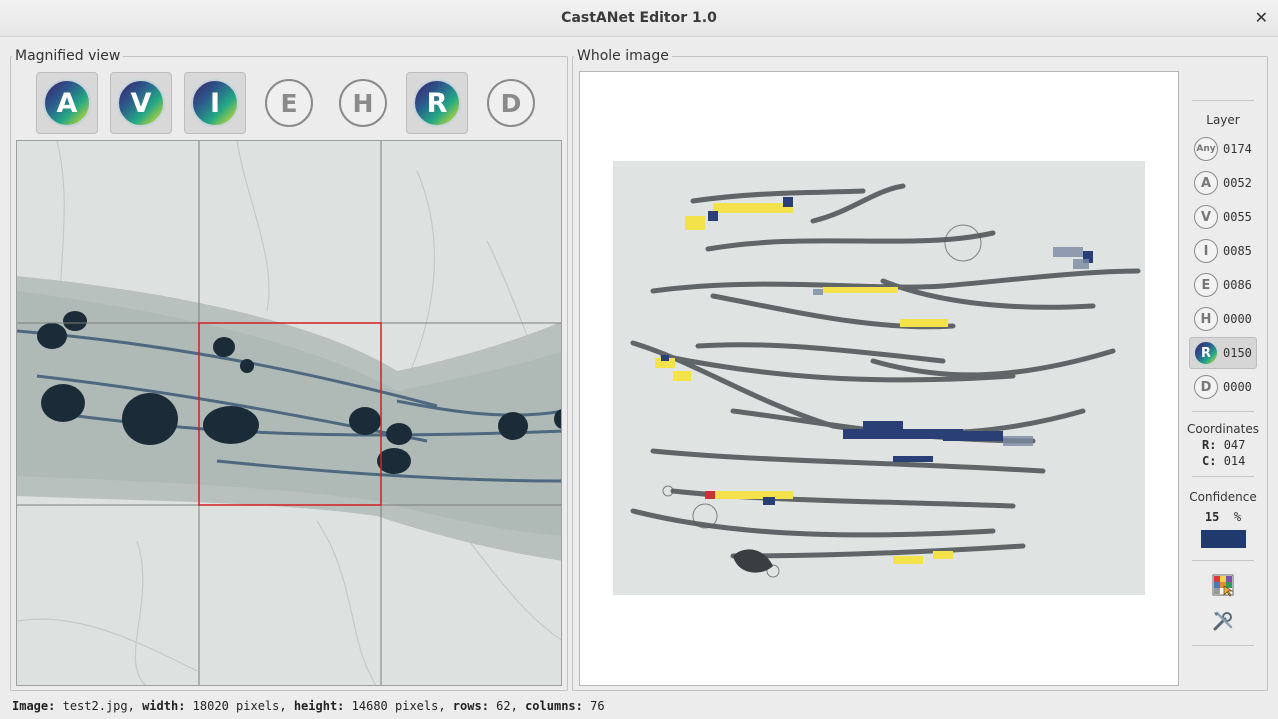 Image resolution: width=1278 pixels, height=719 pixels. I want to click on layer-button-e: E, so click(289, 103).